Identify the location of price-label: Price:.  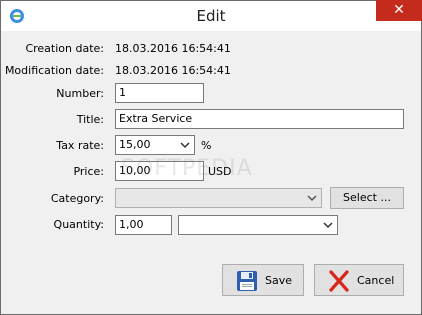
(88, 171).